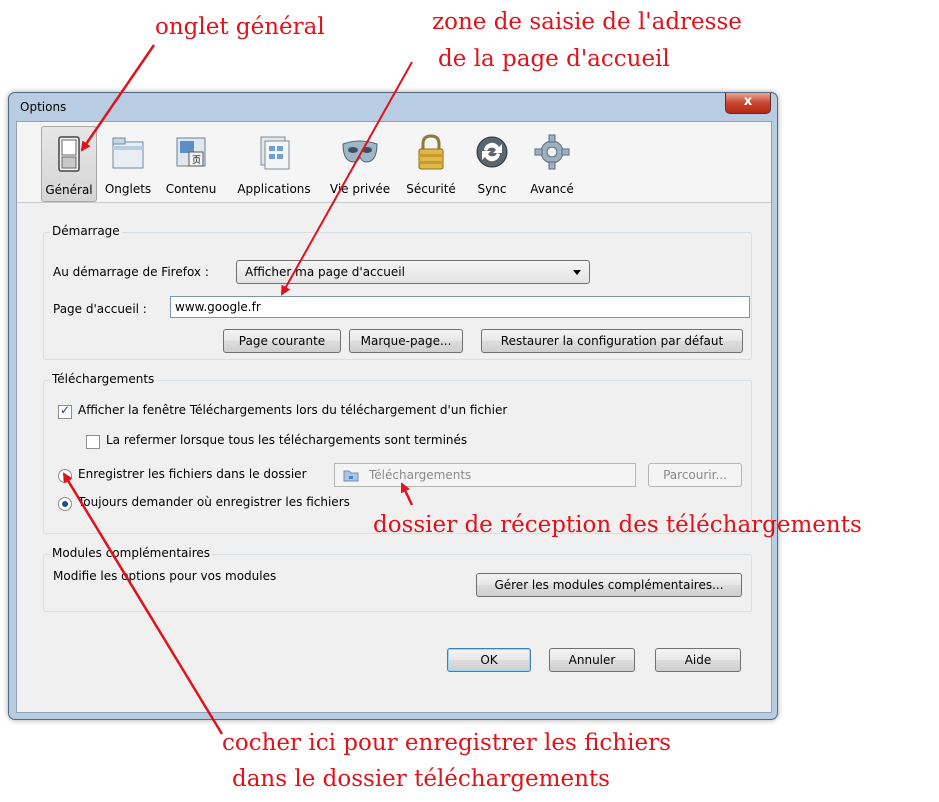 The height and width of the screenshot is (802, 939). I want to click on tab-contenu-label: Contenu, so click(191, 189).